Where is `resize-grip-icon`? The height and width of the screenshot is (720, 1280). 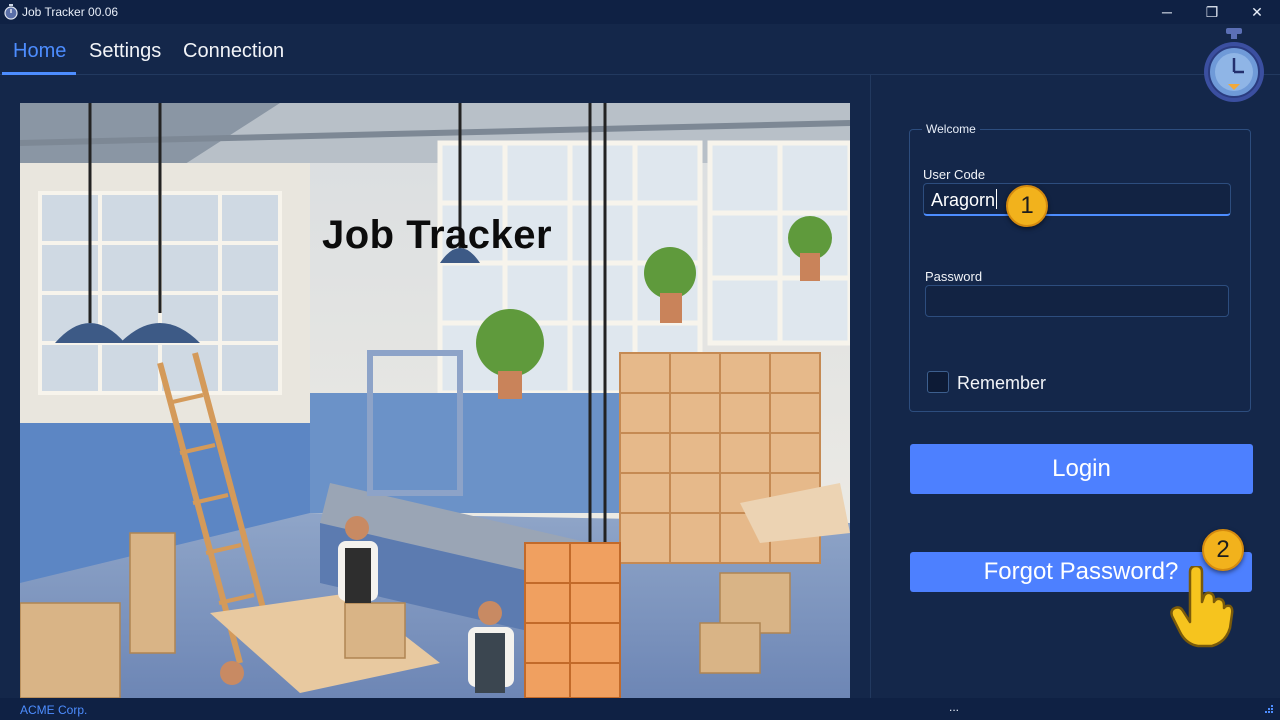
resize-grip-icon is located at coordinates (1268, 710).